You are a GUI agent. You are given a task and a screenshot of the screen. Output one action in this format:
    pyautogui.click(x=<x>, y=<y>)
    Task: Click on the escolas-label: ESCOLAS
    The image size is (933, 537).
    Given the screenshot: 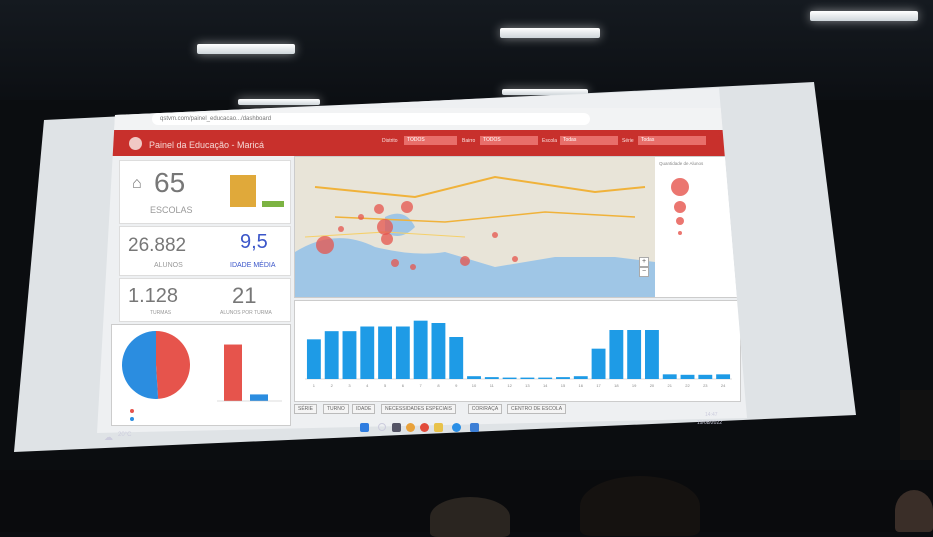 What is the action you would take?
    pyautogui.click(x=171, y=210)
    